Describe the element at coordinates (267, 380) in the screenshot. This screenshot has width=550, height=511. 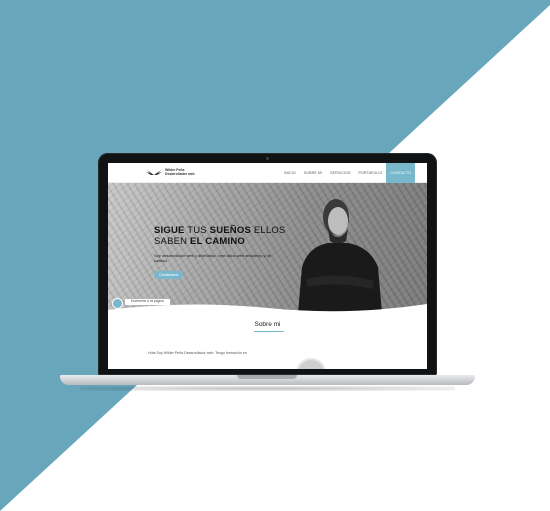
I see `laptop-base` at that location.